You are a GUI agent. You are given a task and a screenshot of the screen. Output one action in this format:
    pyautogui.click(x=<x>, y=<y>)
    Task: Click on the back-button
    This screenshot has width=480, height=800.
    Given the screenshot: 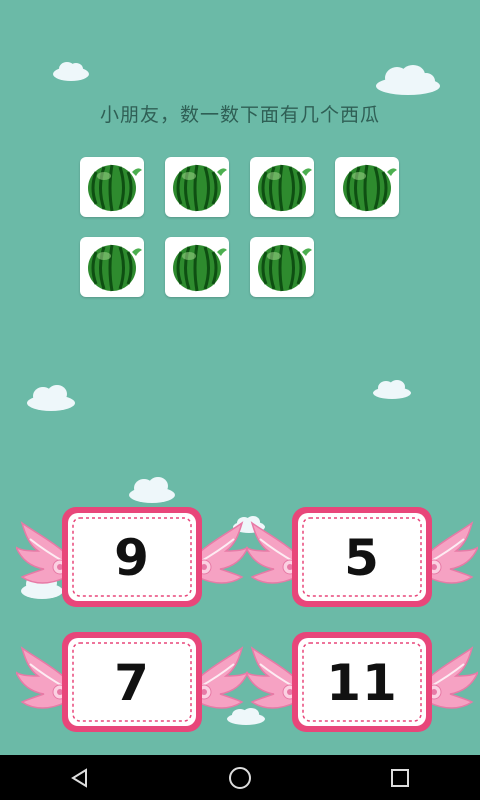 What is the action you would take?
    pyautogui.click(x=80, y=777)
    